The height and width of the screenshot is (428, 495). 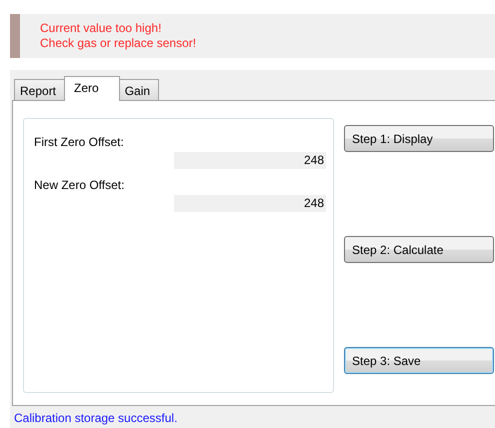 I want to click on field-label: First Zero Offset:, so click(x=79, y=142).